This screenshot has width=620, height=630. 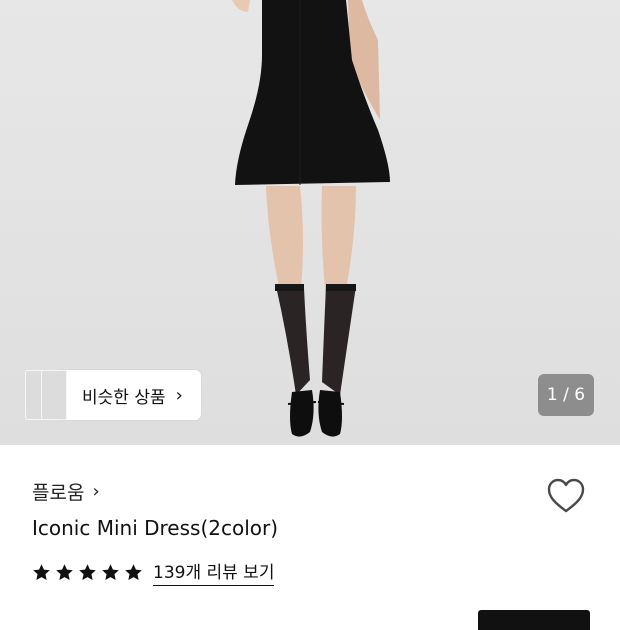 I want to click on similar-products-button: 비슷한 상품 ›, so click(x=130, y=395).